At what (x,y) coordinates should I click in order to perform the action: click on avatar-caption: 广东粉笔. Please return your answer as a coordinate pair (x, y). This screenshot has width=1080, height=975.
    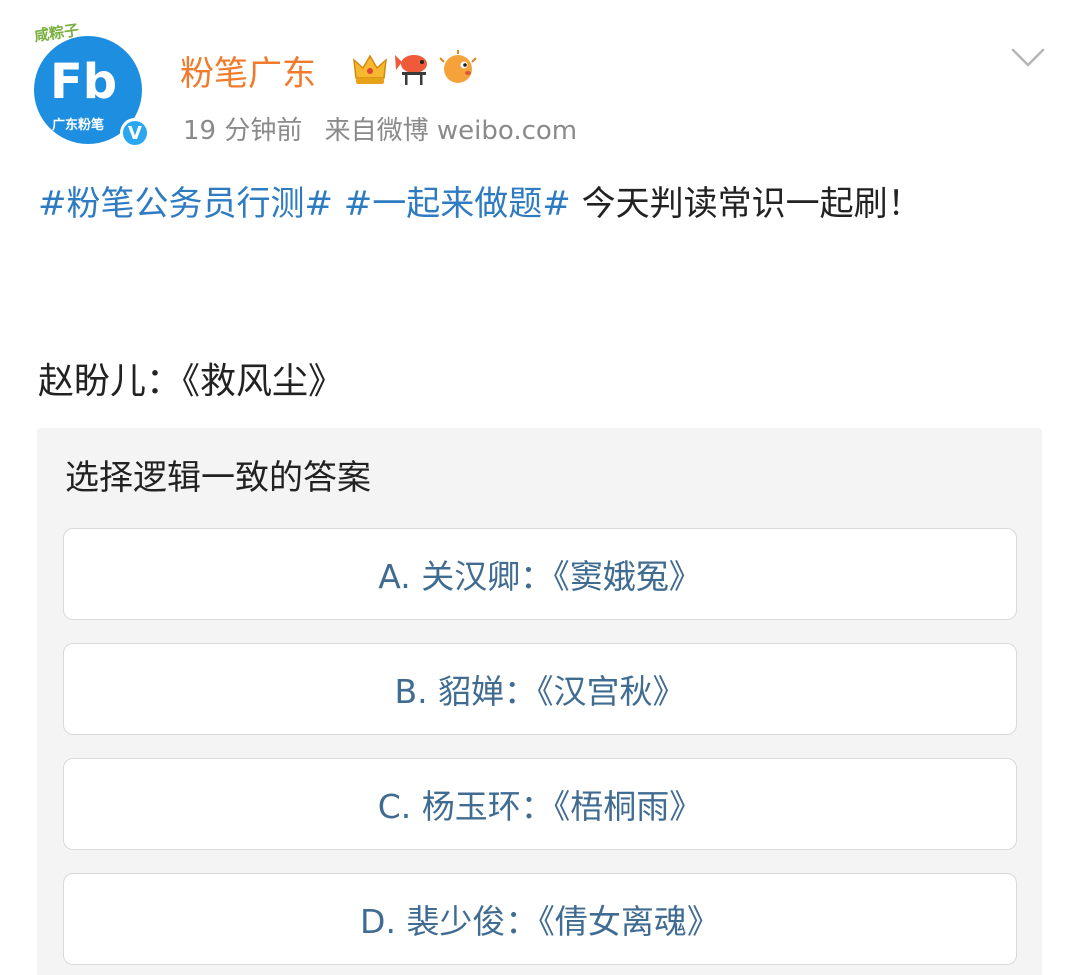
    Looking at the image, I should click on (78, 125).